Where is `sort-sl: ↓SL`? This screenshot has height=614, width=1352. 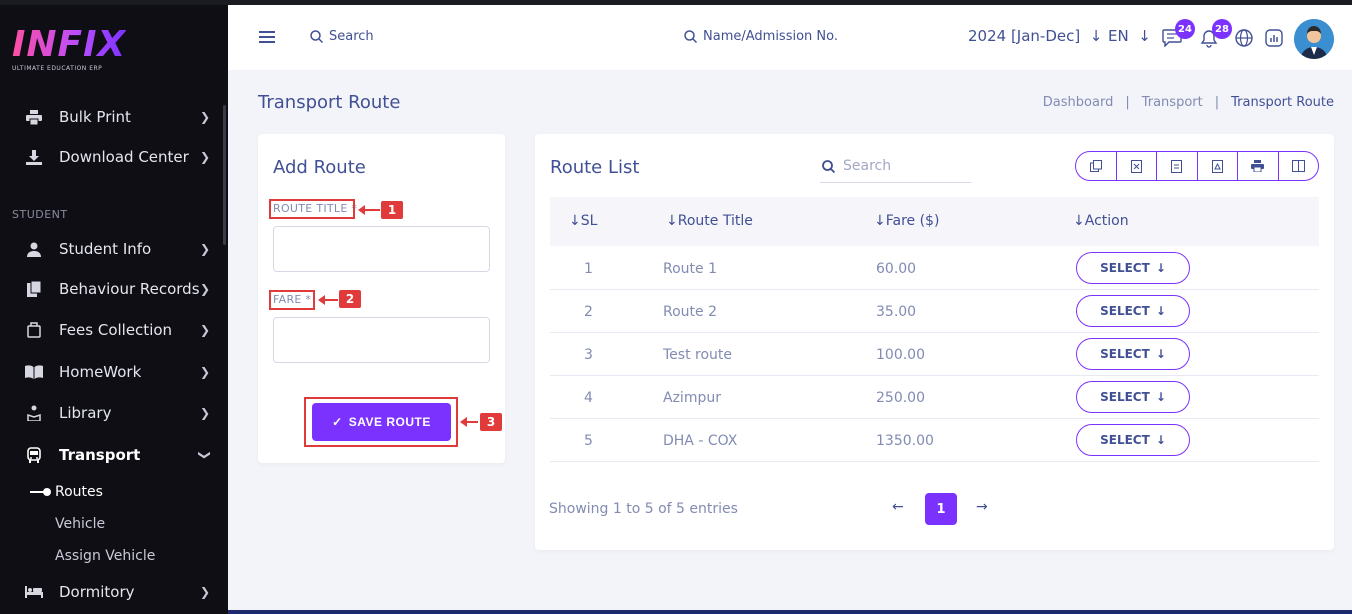
sort-sl: ↓SL is located at coordinates (583, 221).